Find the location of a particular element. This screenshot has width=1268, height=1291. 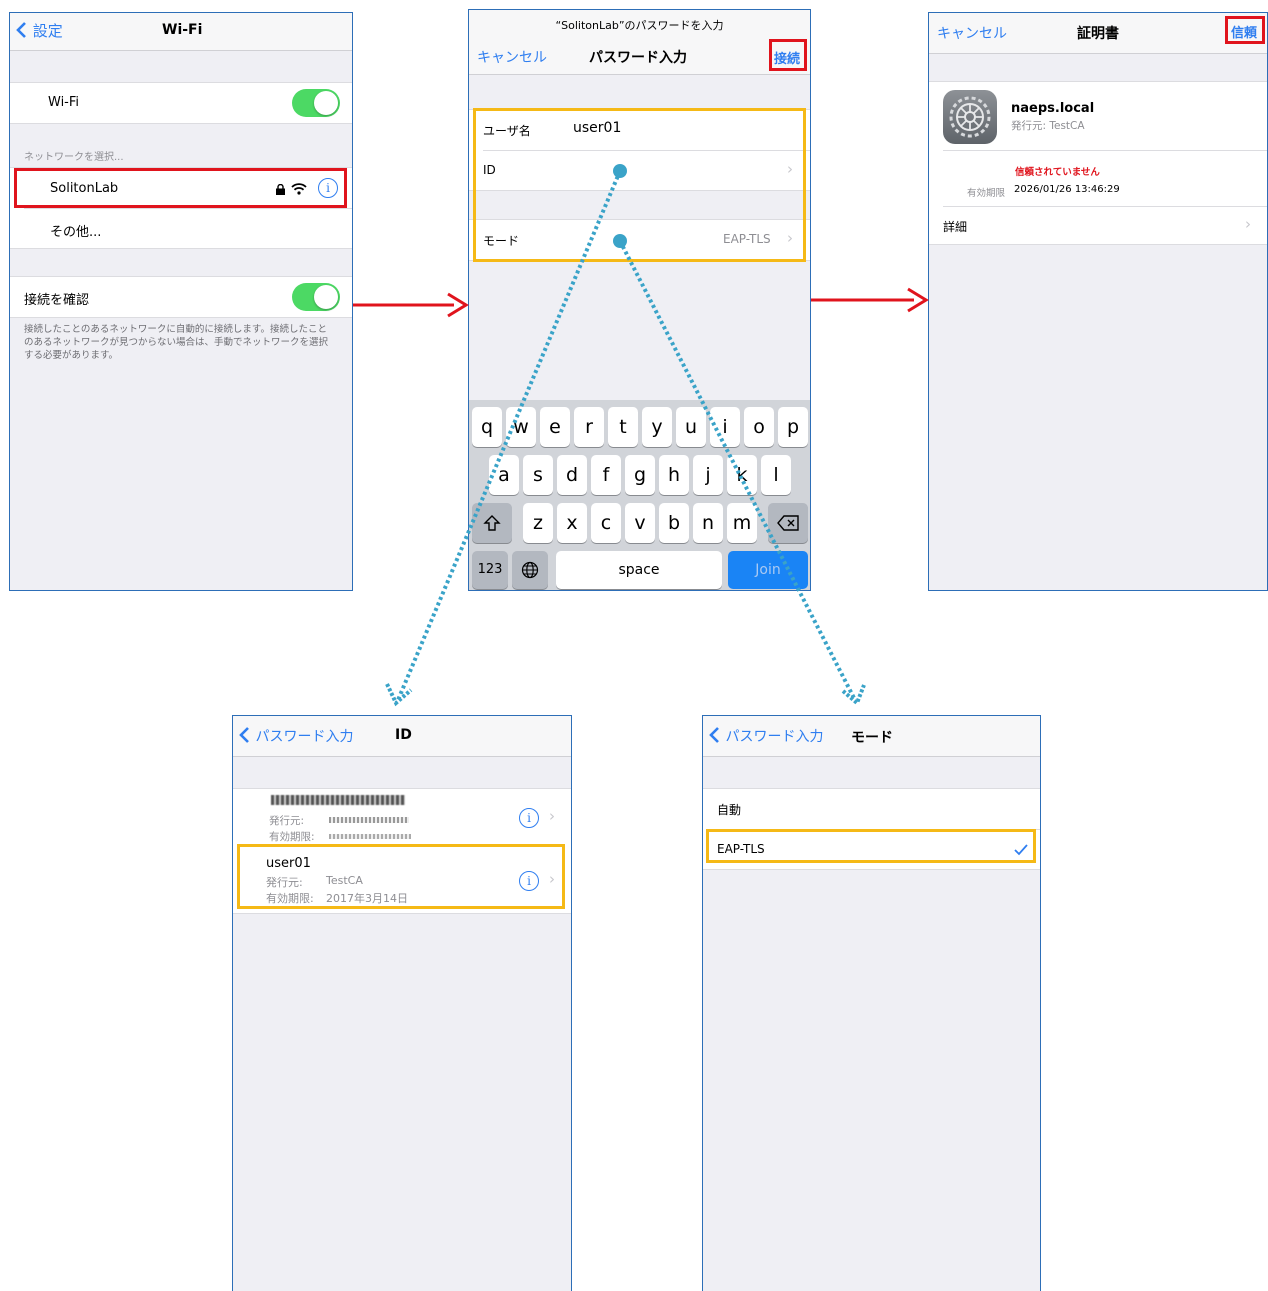

page-title: ID is located at coordinates (403, 735).